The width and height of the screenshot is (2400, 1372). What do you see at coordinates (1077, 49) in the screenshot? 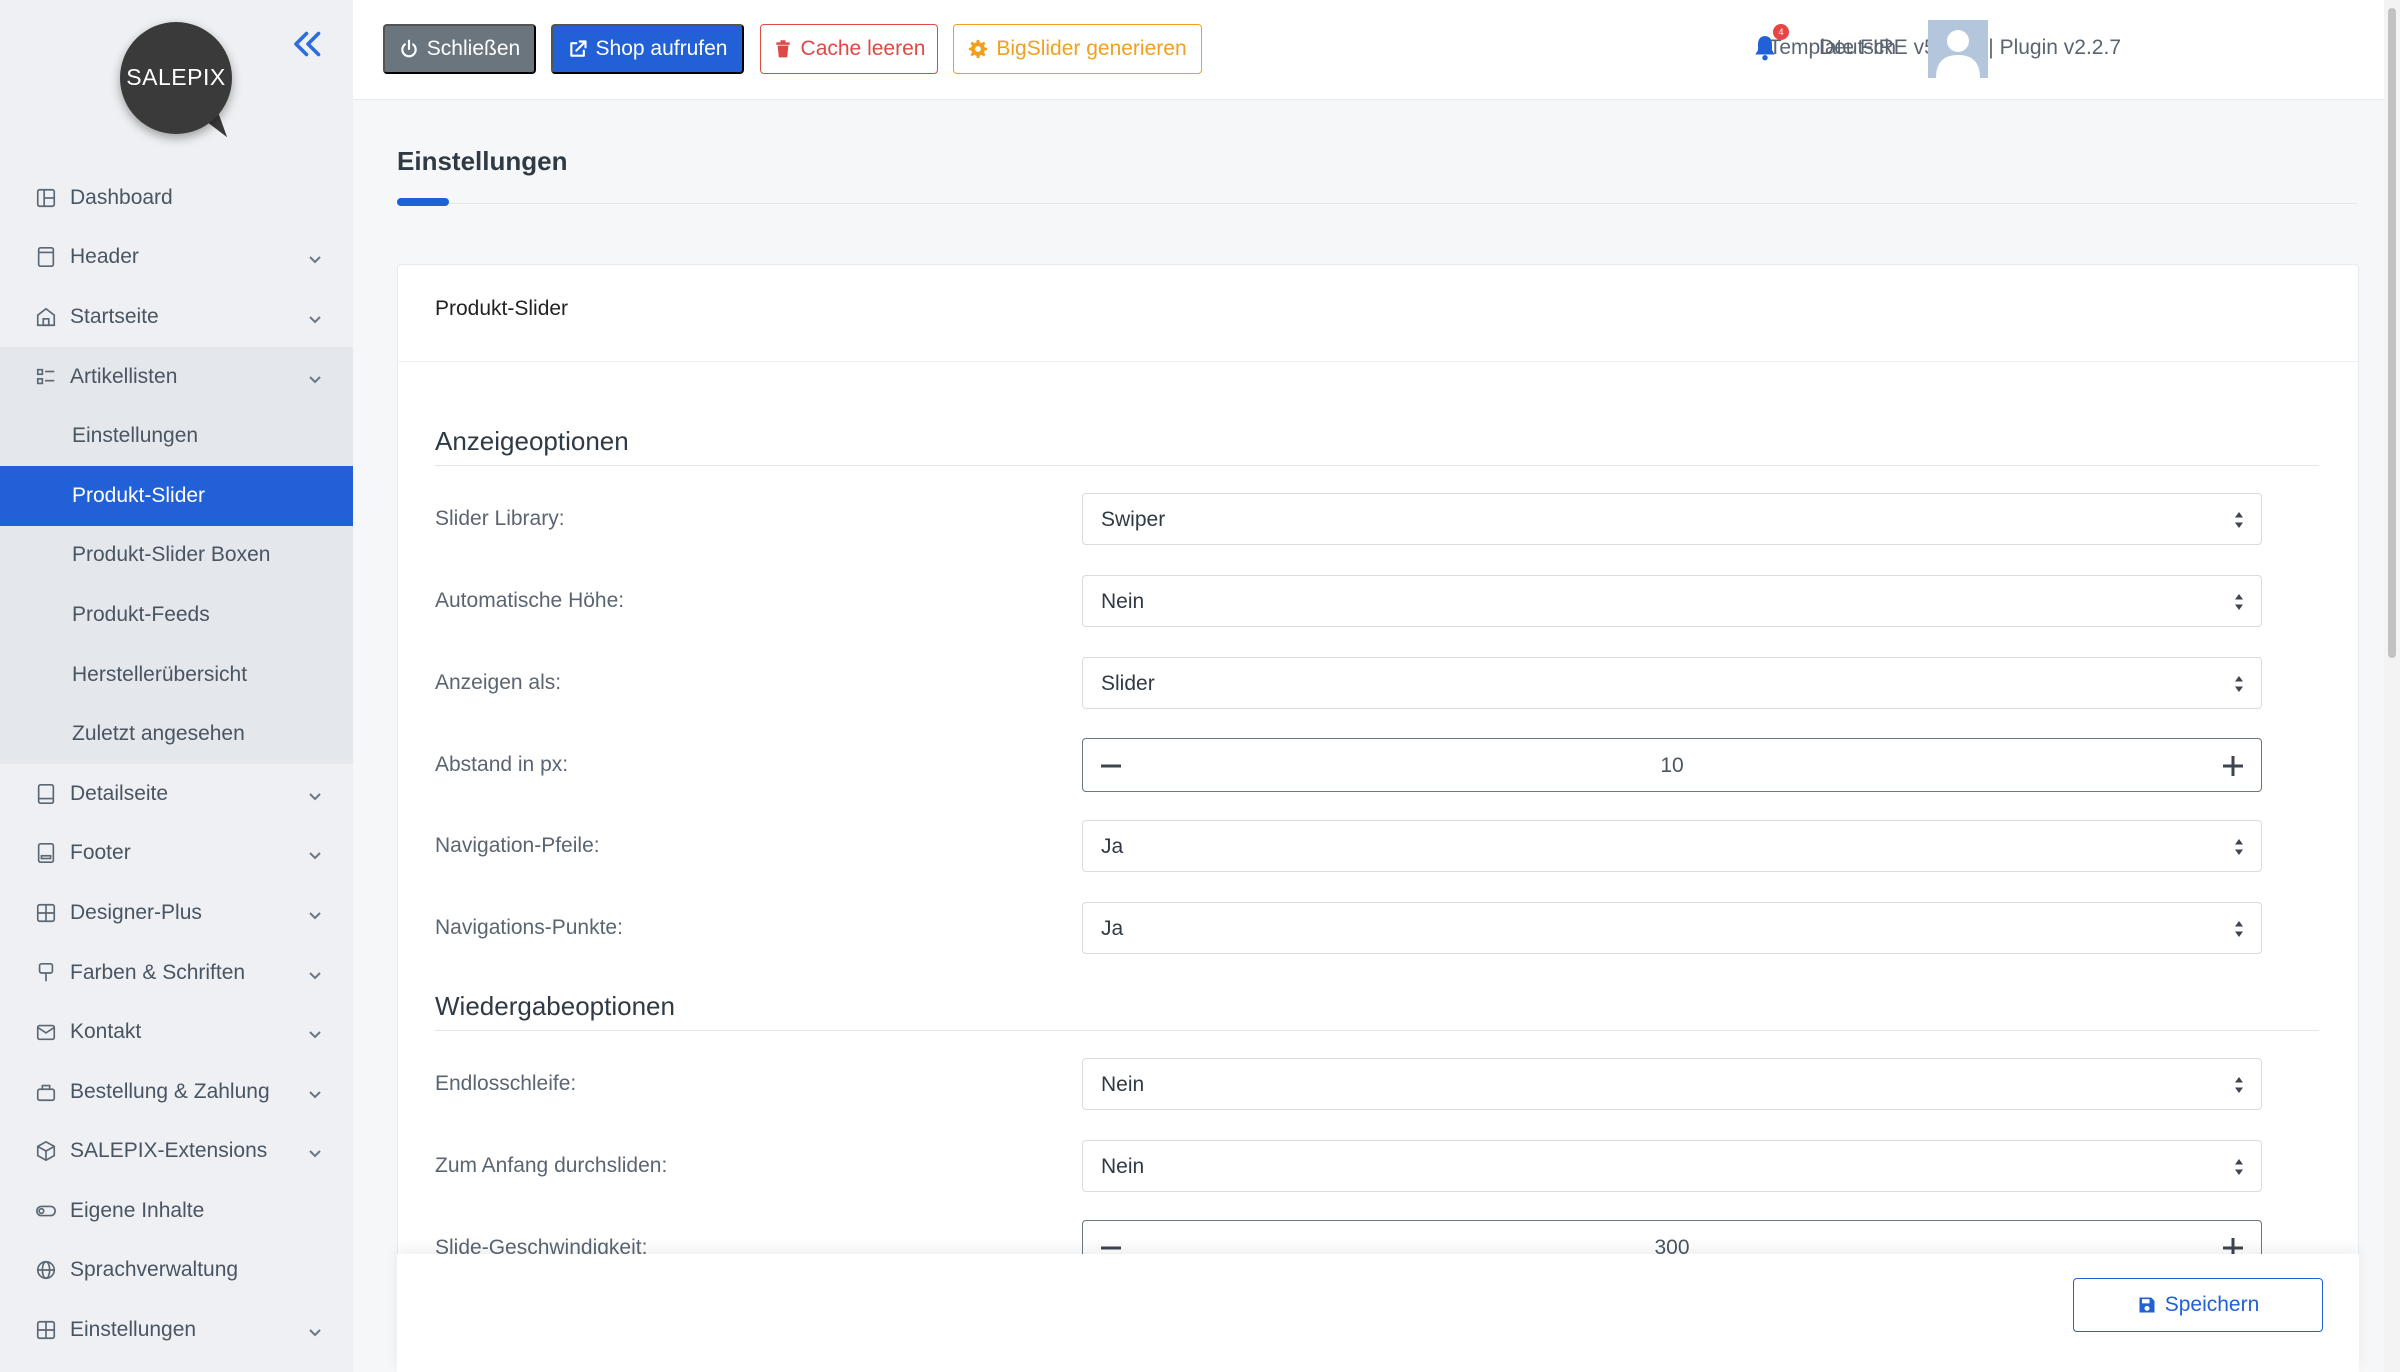
I see `generate-bigslider-button: BigSlider generieren` at bounding box center [1077, 49].